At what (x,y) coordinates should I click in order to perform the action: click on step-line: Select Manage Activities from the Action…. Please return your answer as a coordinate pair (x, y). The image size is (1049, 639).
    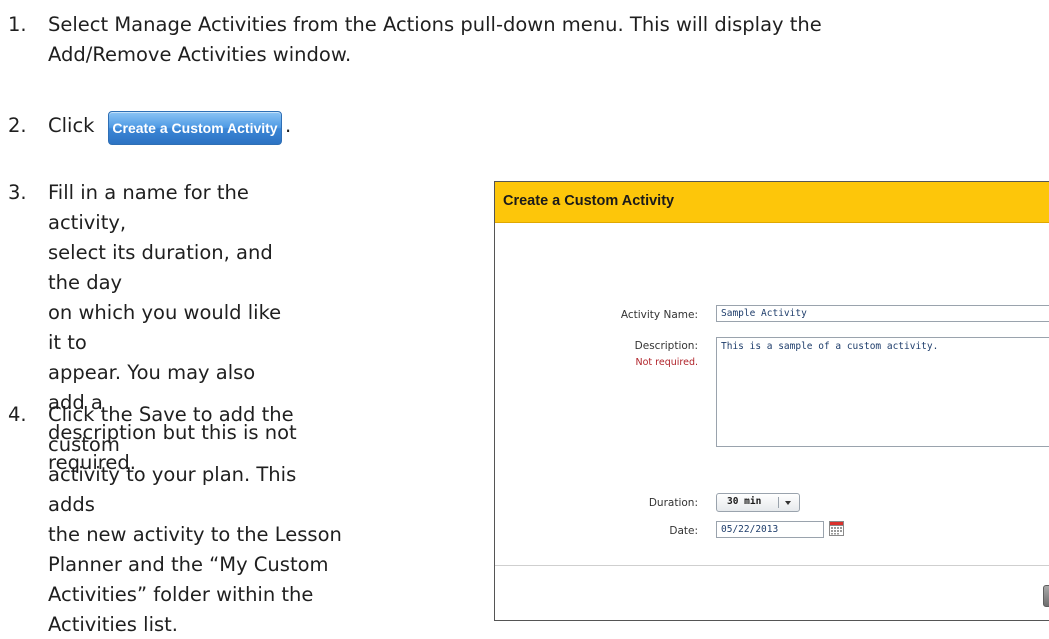
    Looking at the image, I should click on (435, 24).